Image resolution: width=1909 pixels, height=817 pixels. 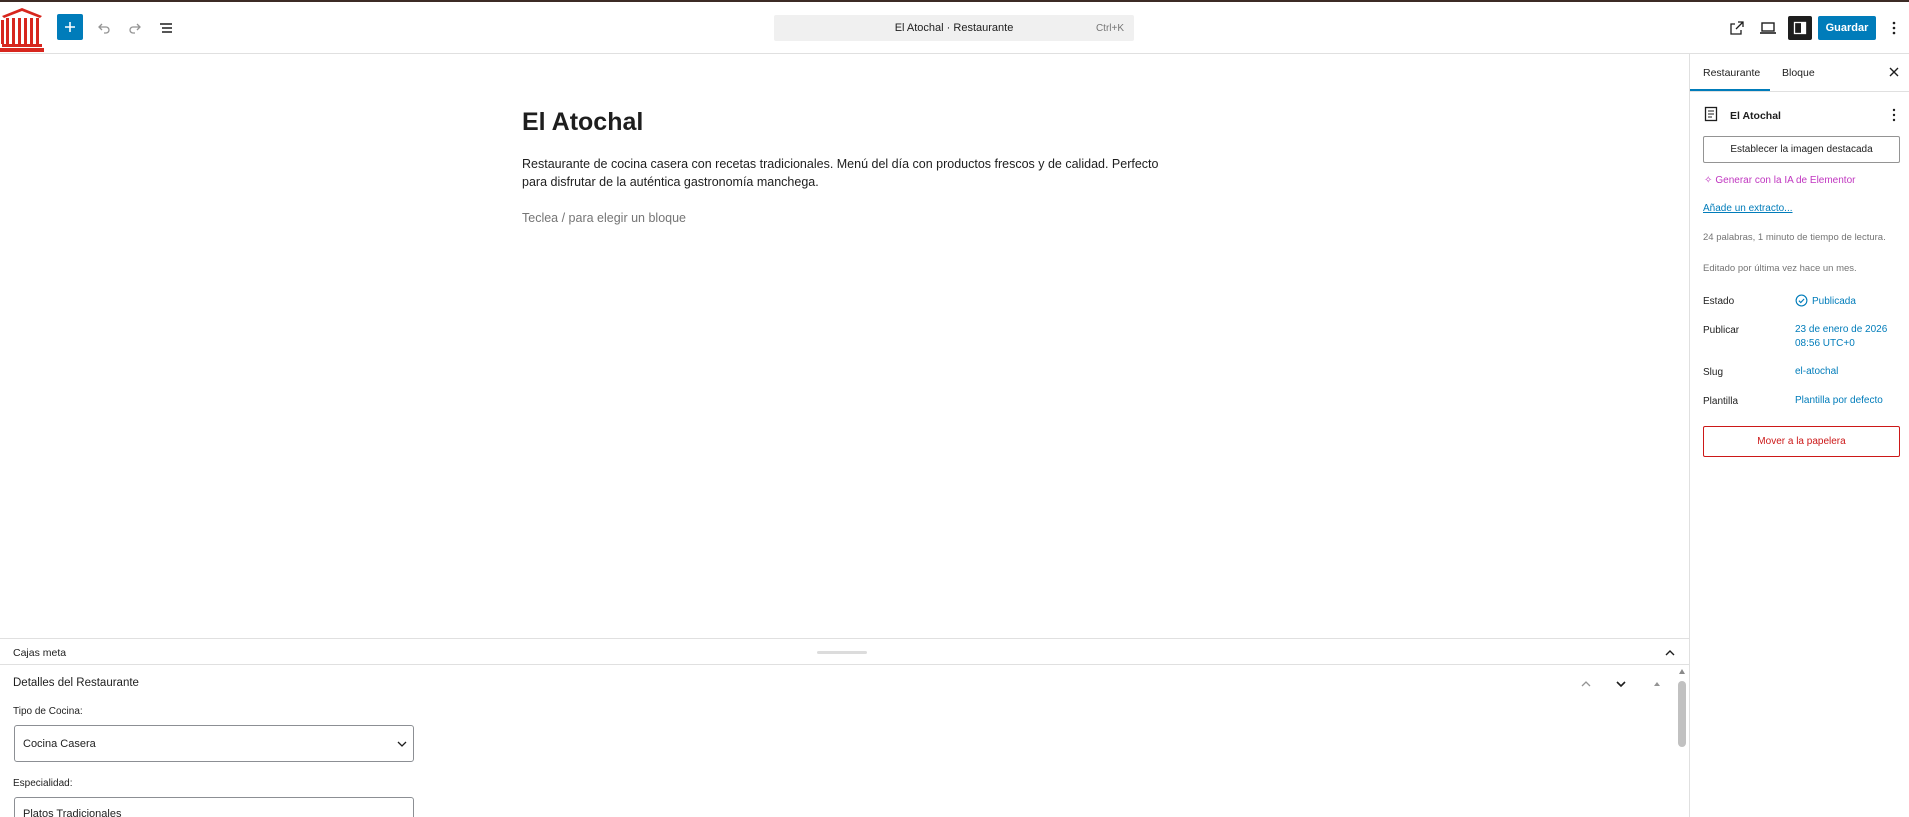 I want to click on published-check-icon, so click(x=1801, y=300).